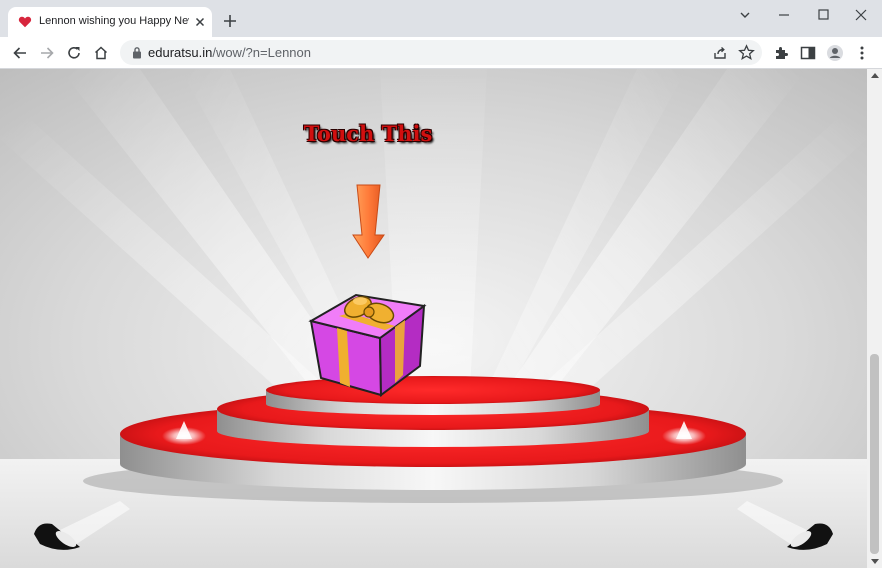 The image size is (882, 568). Describe the element at coordinates (861, 15) in the screenshot. I see `close-window-icon` at that location.